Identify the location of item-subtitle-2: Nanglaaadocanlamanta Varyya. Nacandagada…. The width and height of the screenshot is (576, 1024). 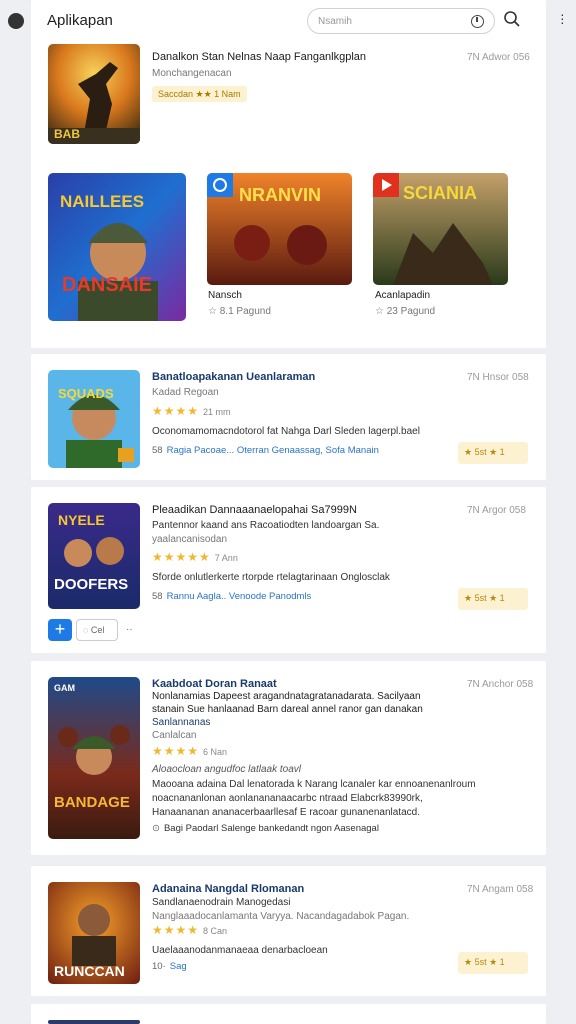
(281, 916).